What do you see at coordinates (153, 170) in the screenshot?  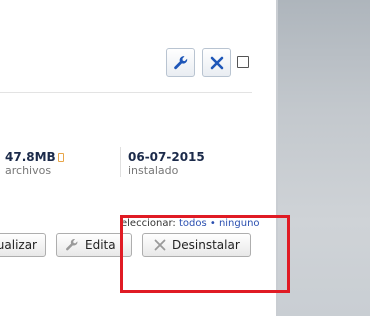 I see `installed-label: instalado` at bounding box center [153, 170].